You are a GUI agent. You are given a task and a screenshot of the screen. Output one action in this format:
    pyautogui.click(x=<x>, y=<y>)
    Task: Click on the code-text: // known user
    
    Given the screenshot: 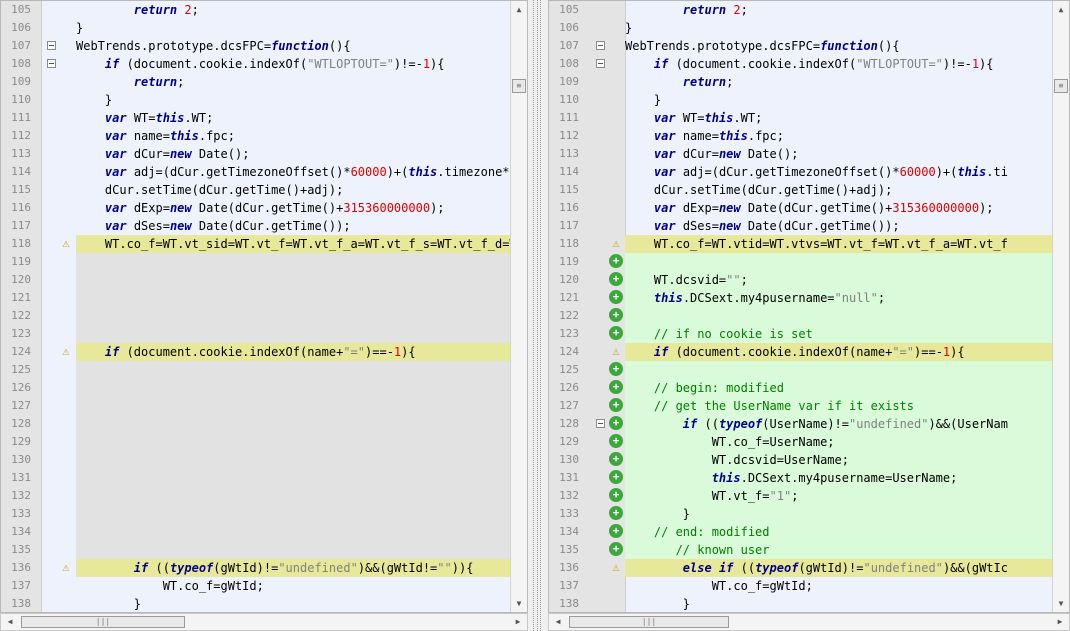 What is the action you would take?
    pyautogui.click(x=838, y=550)
    